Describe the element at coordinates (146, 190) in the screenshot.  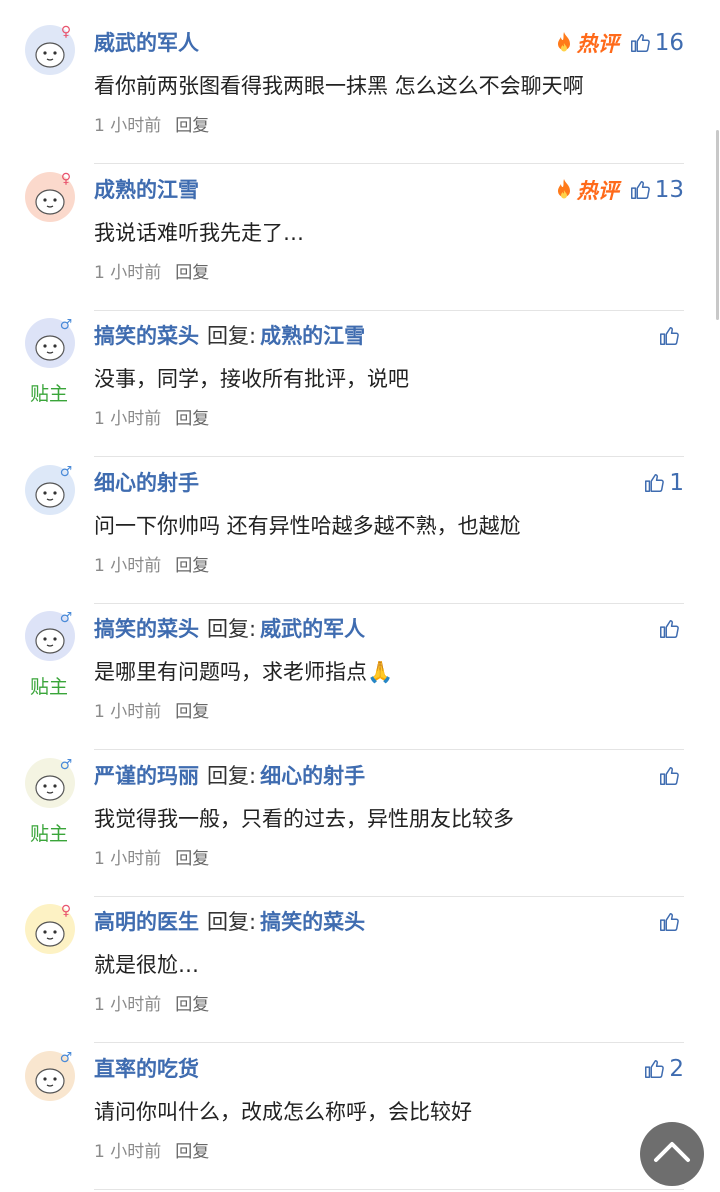
I see `username: 成熟的江雪` at that location.